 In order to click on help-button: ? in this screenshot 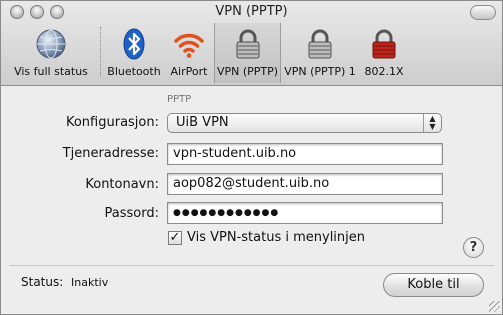, I will do `click(473, 247)`.